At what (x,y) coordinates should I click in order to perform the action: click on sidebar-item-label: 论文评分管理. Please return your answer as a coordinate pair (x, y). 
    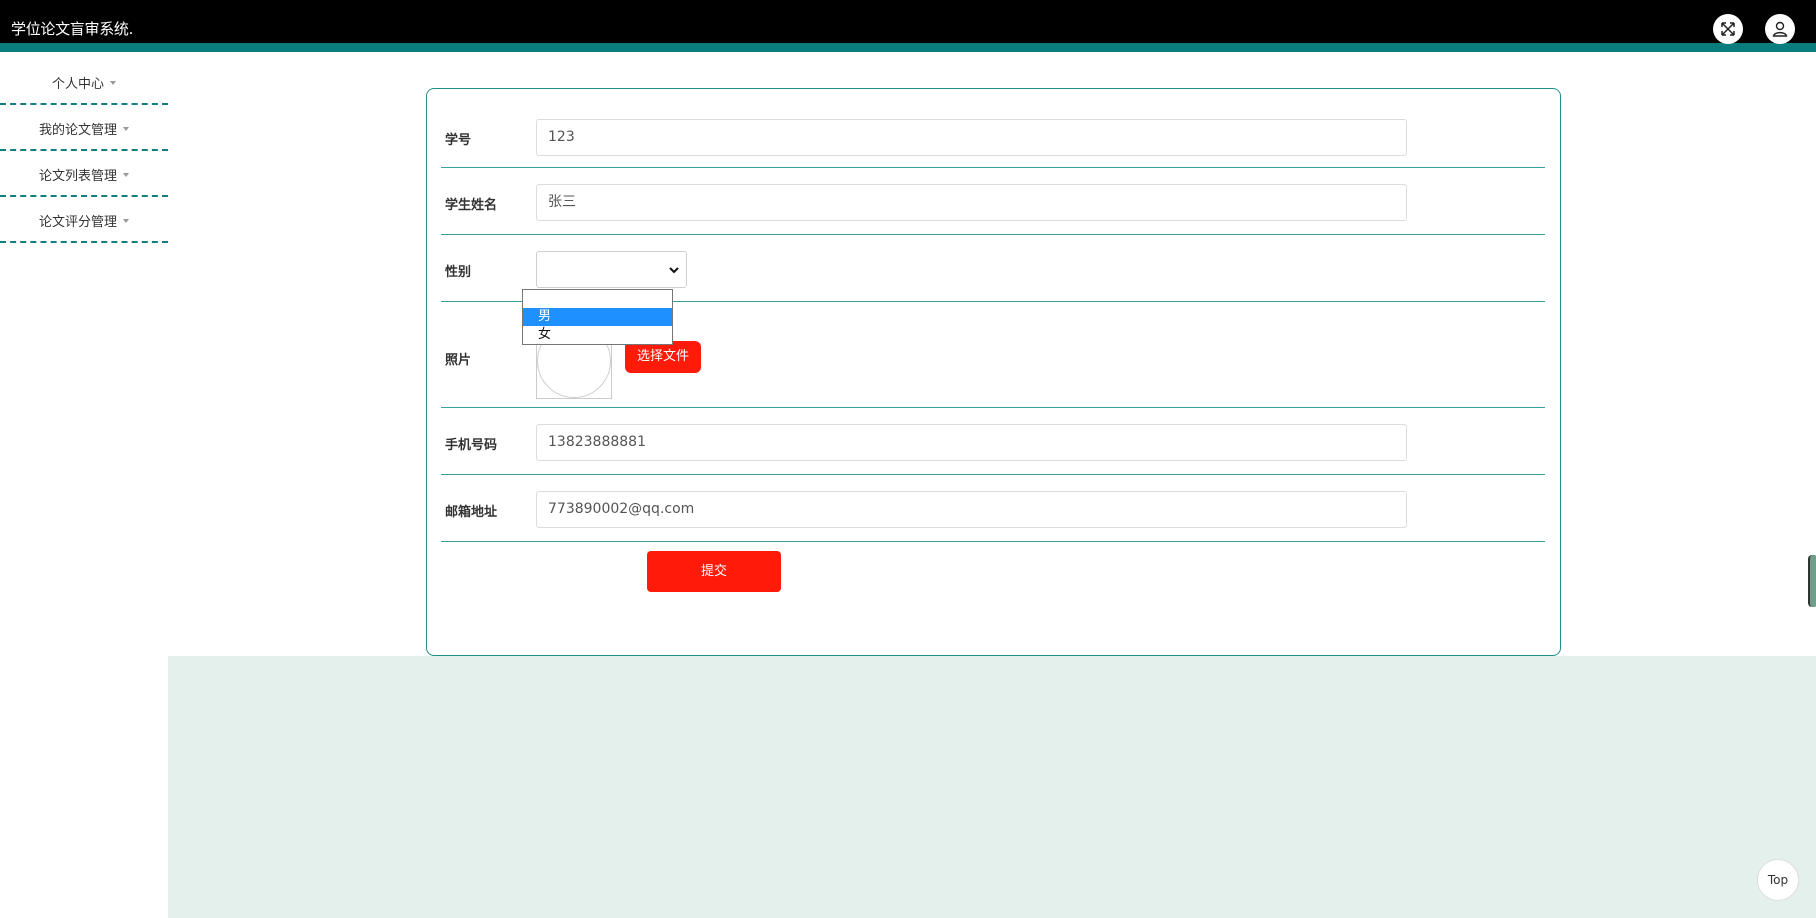
    Looking at the image, I should click on (77, 222).